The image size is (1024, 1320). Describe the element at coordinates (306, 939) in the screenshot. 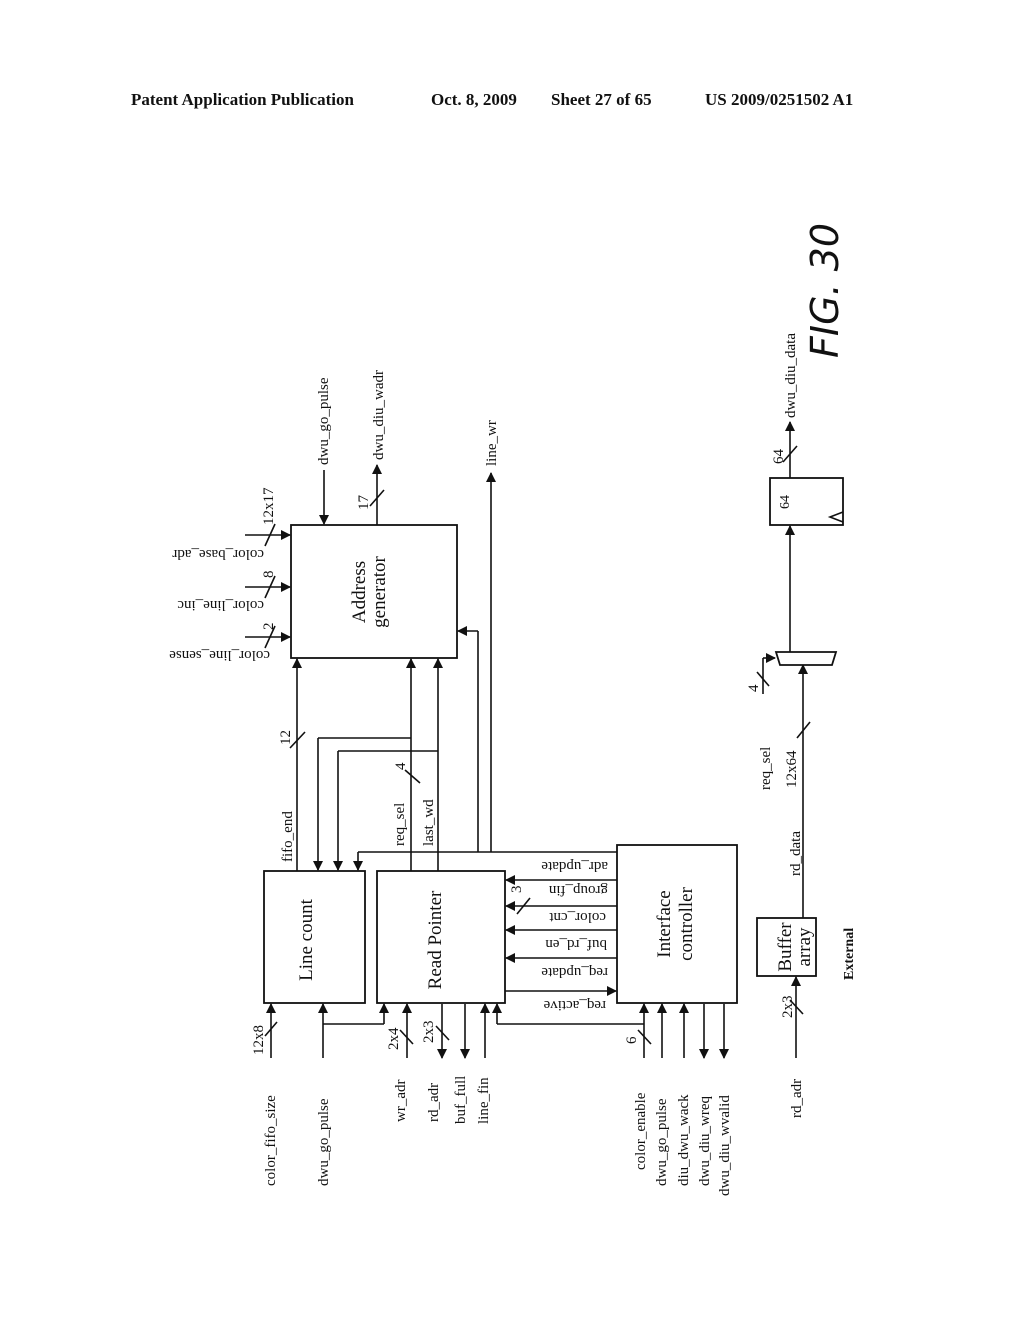

I see `line-count-label: Line count` at that location.